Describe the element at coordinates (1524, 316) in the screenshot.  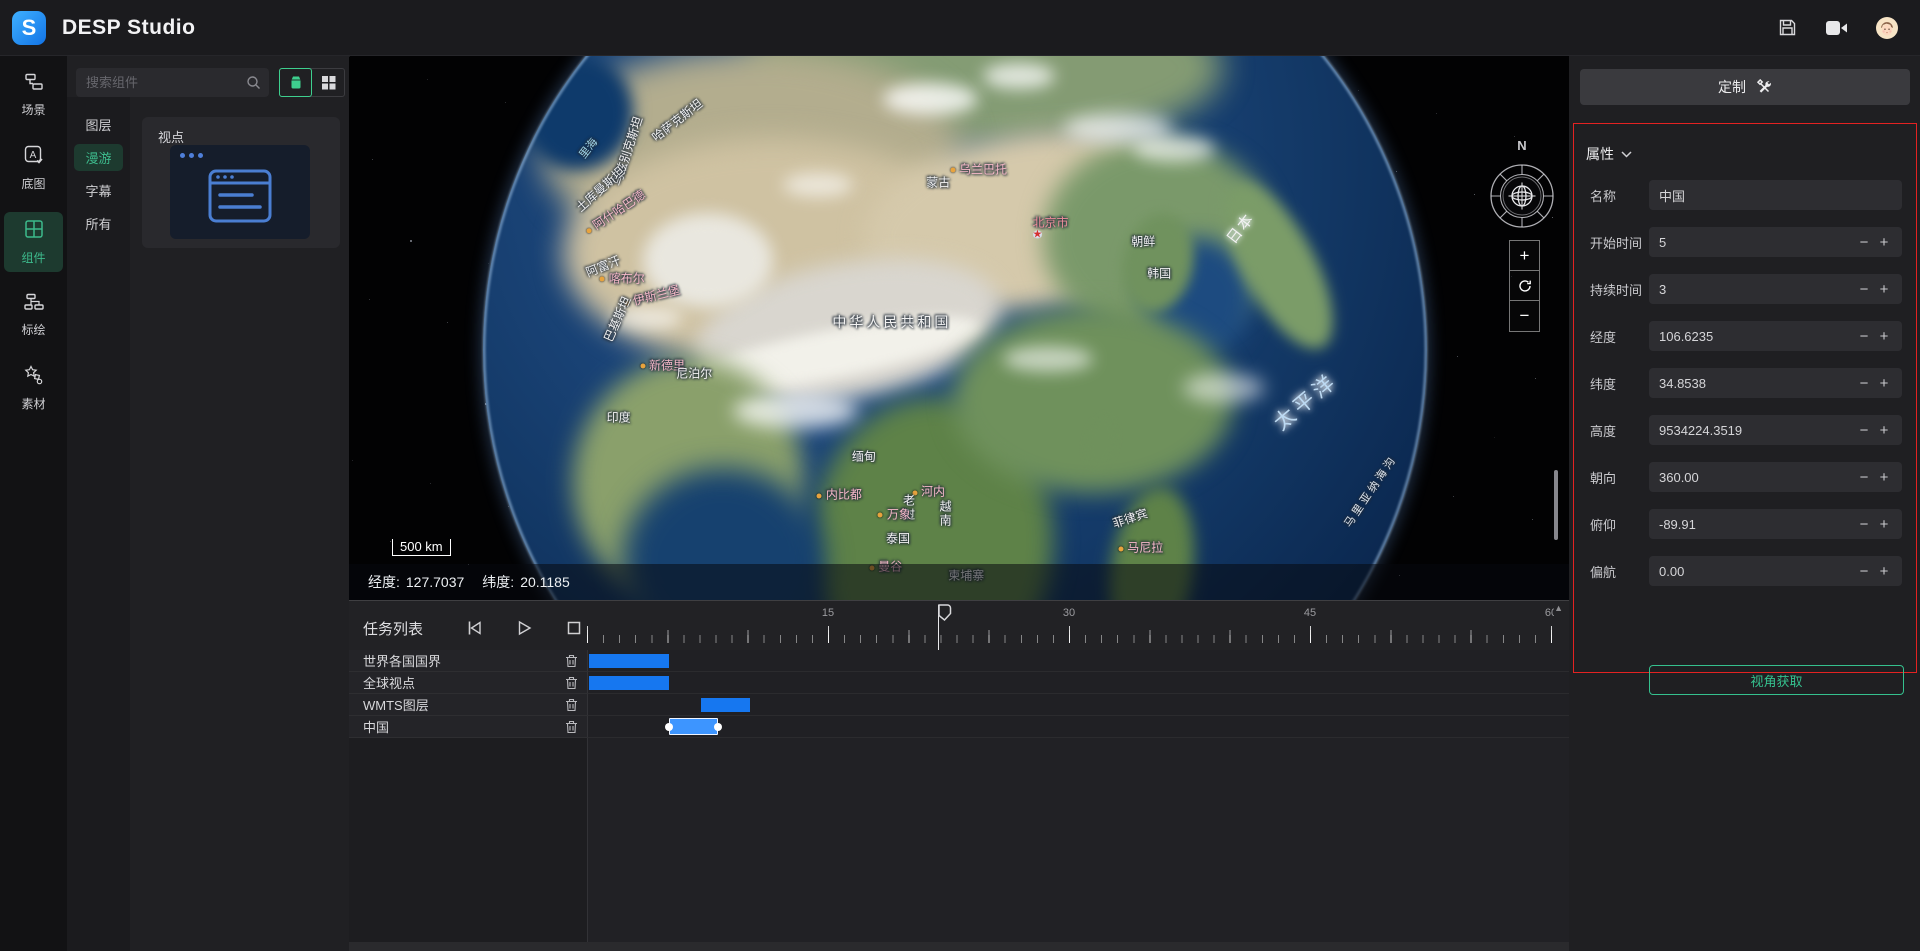
I see `zoom-out-button: −` at that location.